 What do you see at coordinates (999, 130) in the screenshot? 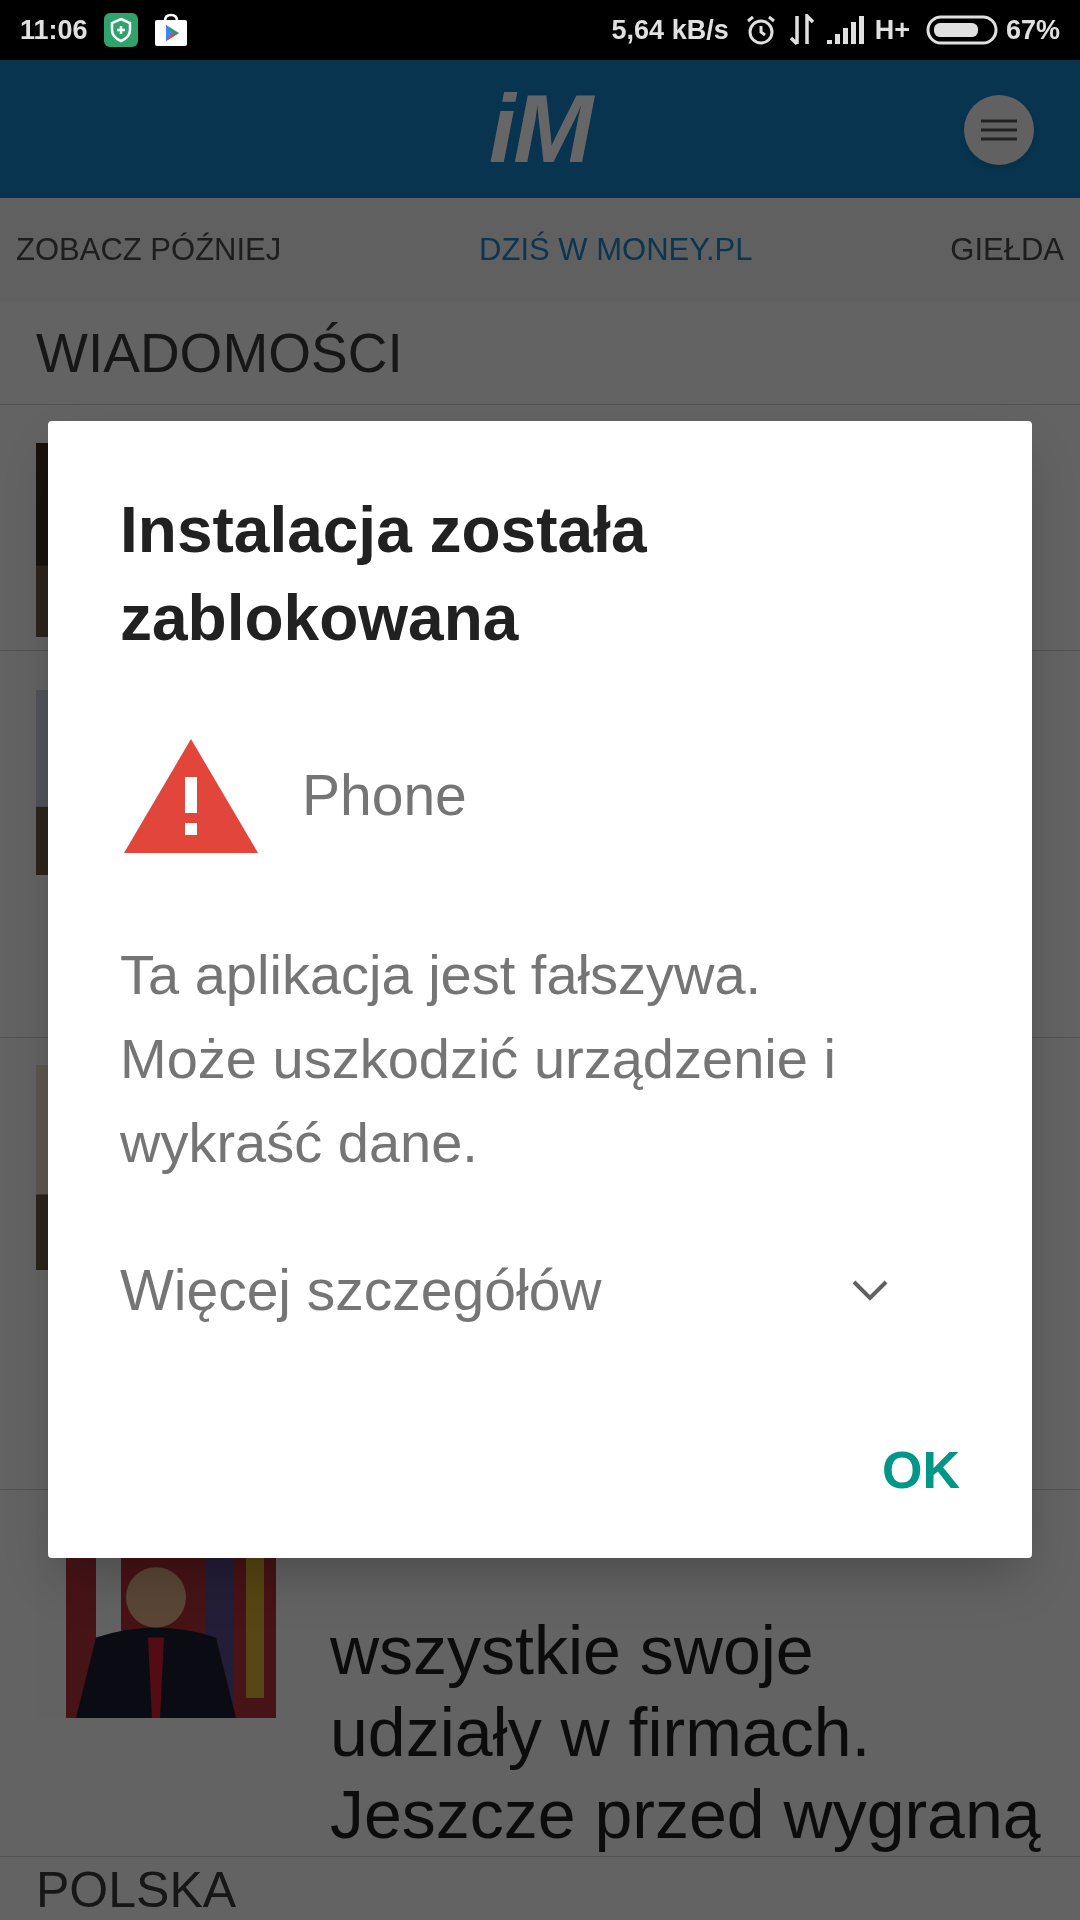
I see `menu-icon` at bounding box center [999, 130].